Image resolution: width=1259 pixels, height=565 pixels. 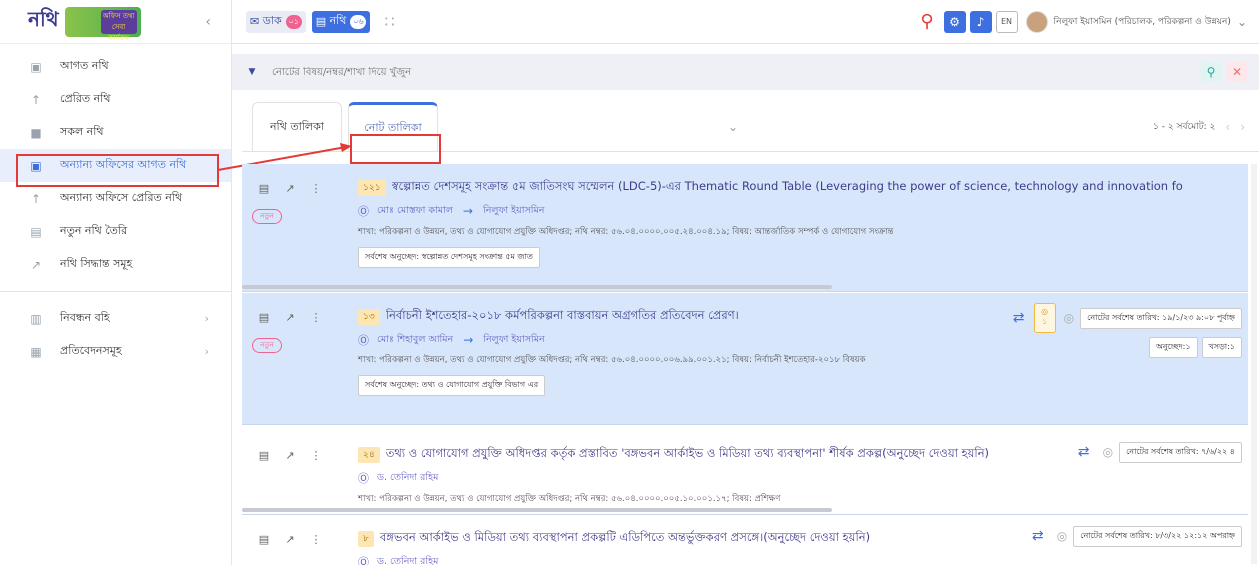 What do you see at coordinates (123, 164) in the screenshot?
I see `sidebar-item-label: অন্যান্য অফিসের আগত নথি` at bounding box center [123, 164].